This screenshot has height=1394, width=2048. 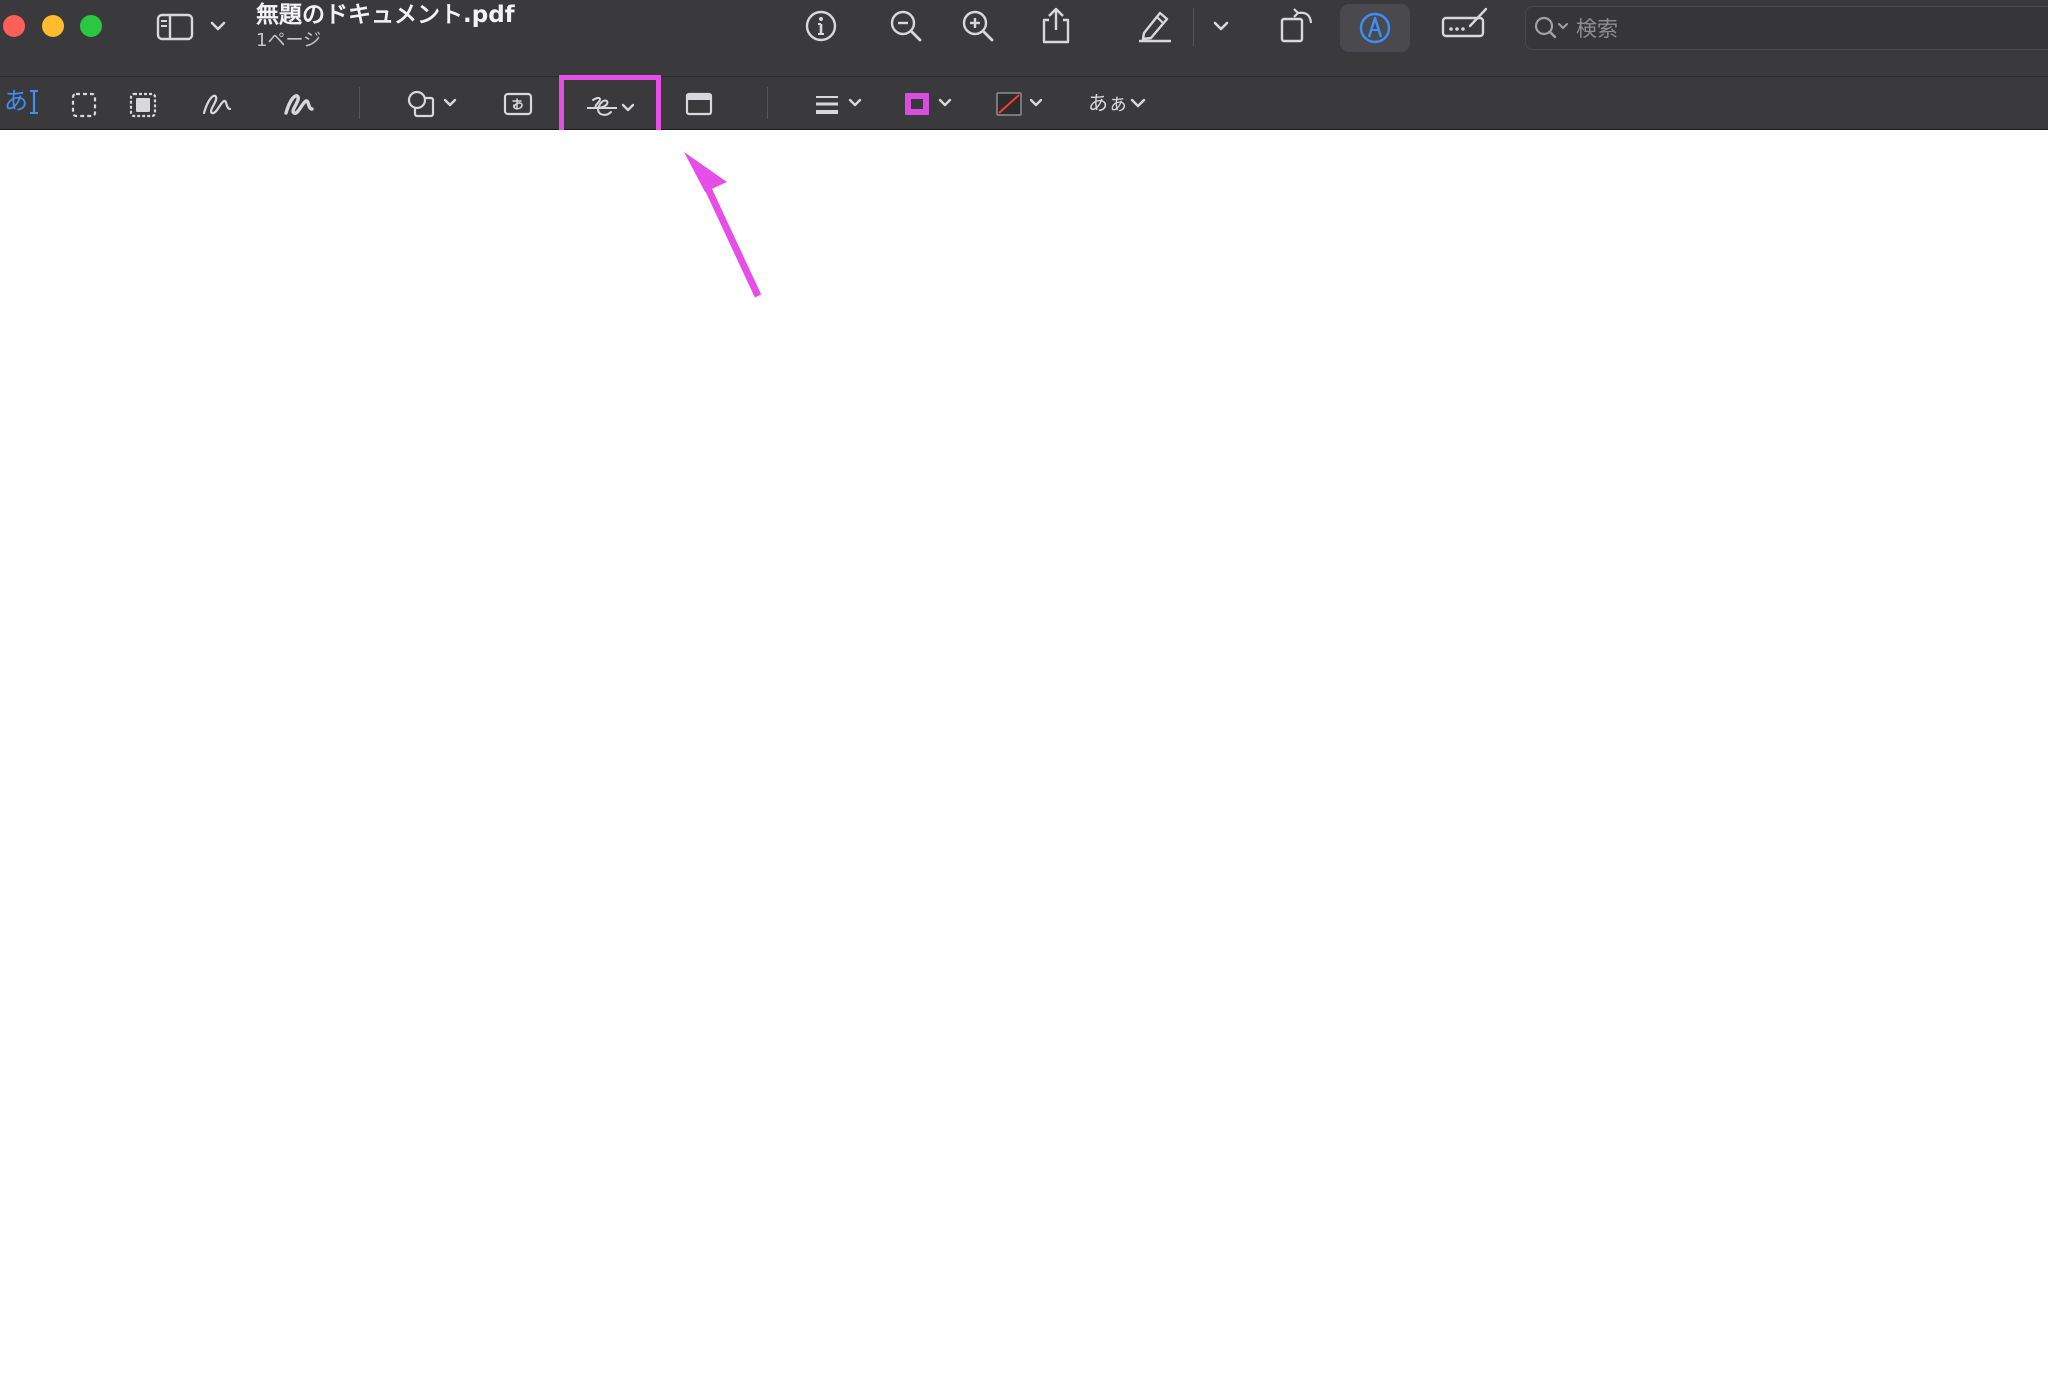 I want to click on note-tool, so click(x=699, y=104).